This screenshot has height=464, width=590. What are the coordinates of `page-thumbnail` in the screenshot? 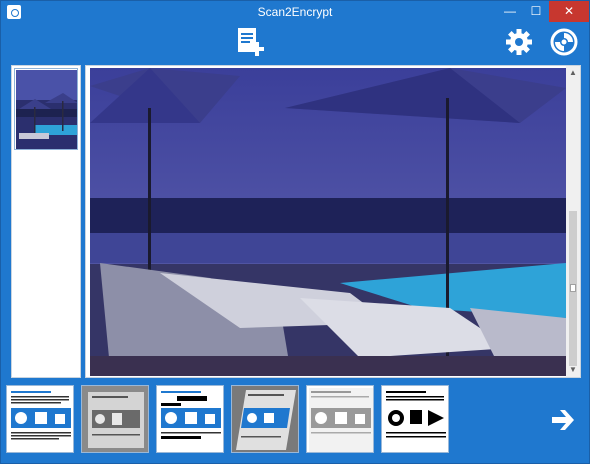 It's located at (46, 109).